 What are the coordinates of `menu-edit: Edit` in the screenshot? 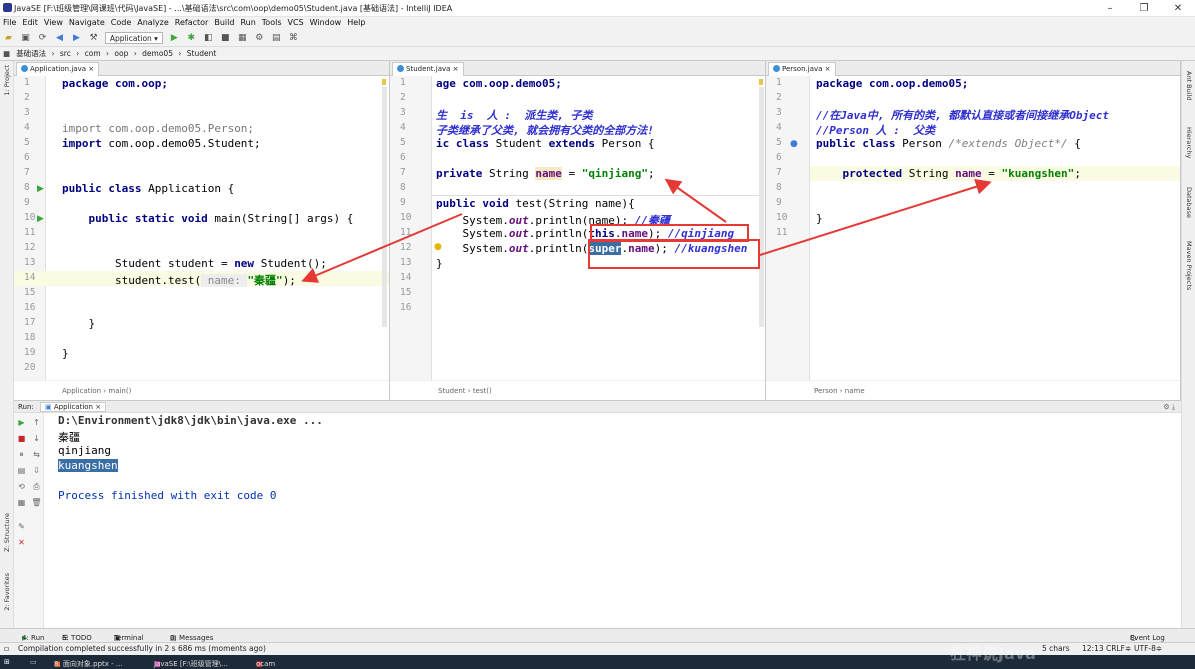 It's located at (30, 22).